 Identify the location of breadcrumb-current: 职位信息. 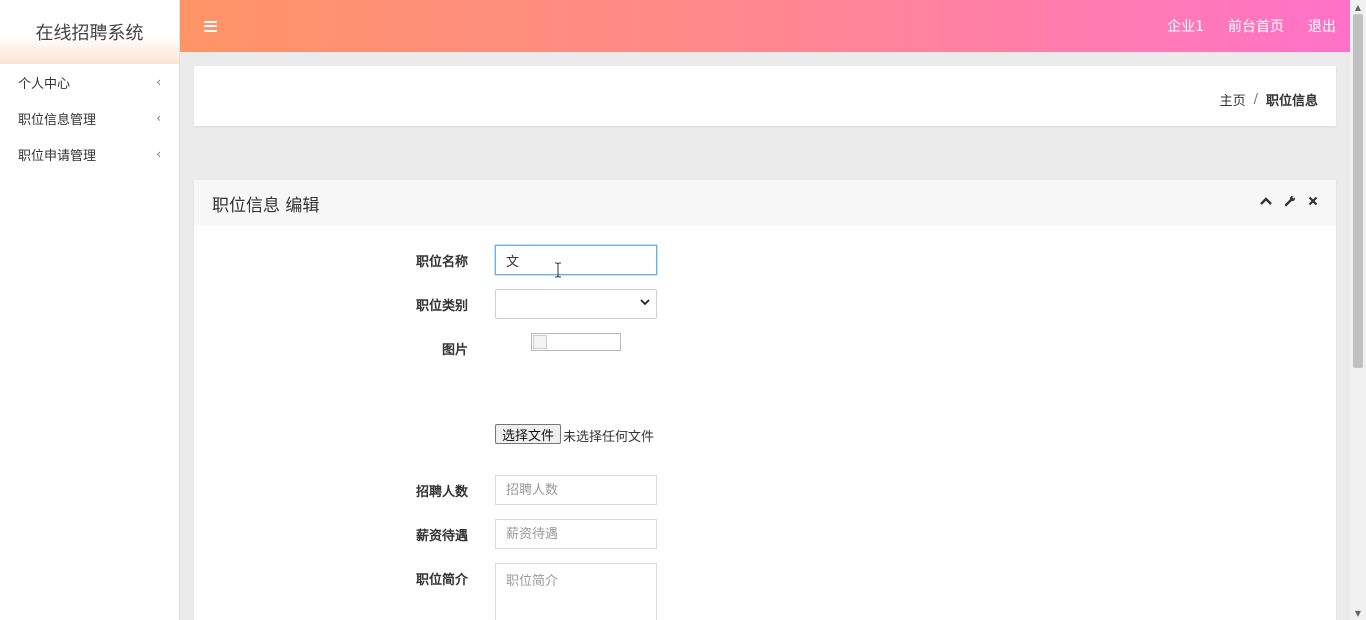
(1291, 101).